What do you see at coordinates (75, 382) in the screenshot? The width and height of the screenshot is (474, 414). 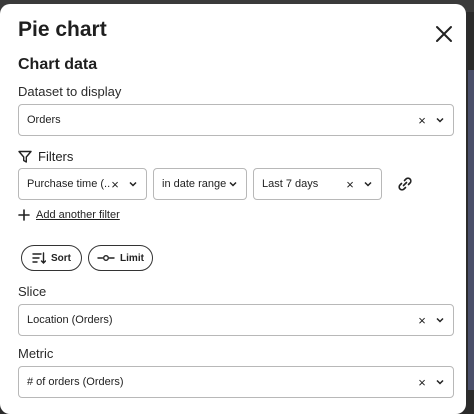 I see `metric-value: # of orders (Orders)` at bounding box center [75, 382].